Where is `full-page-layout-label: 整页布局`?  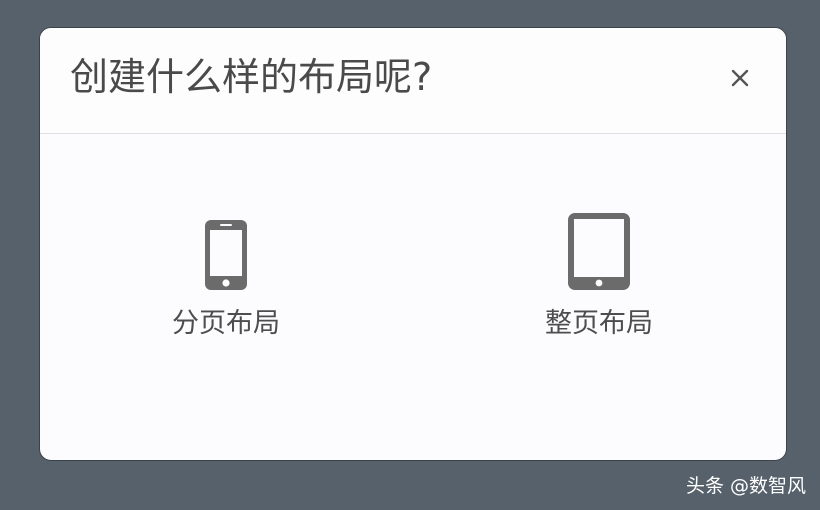
full-page-layout-label: 整页布局 is located at coordinates (599, 323).